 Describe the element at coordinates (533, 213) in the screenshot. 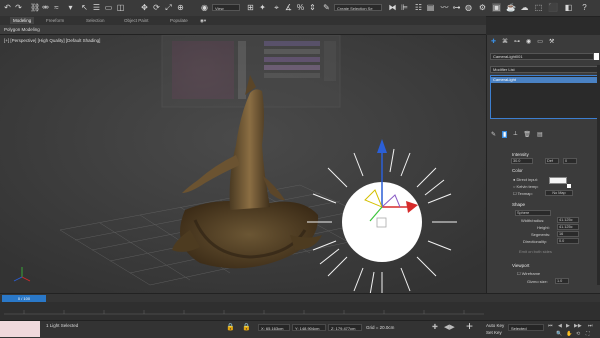

I see `shape-type-dropdown: Sphere` at that location.